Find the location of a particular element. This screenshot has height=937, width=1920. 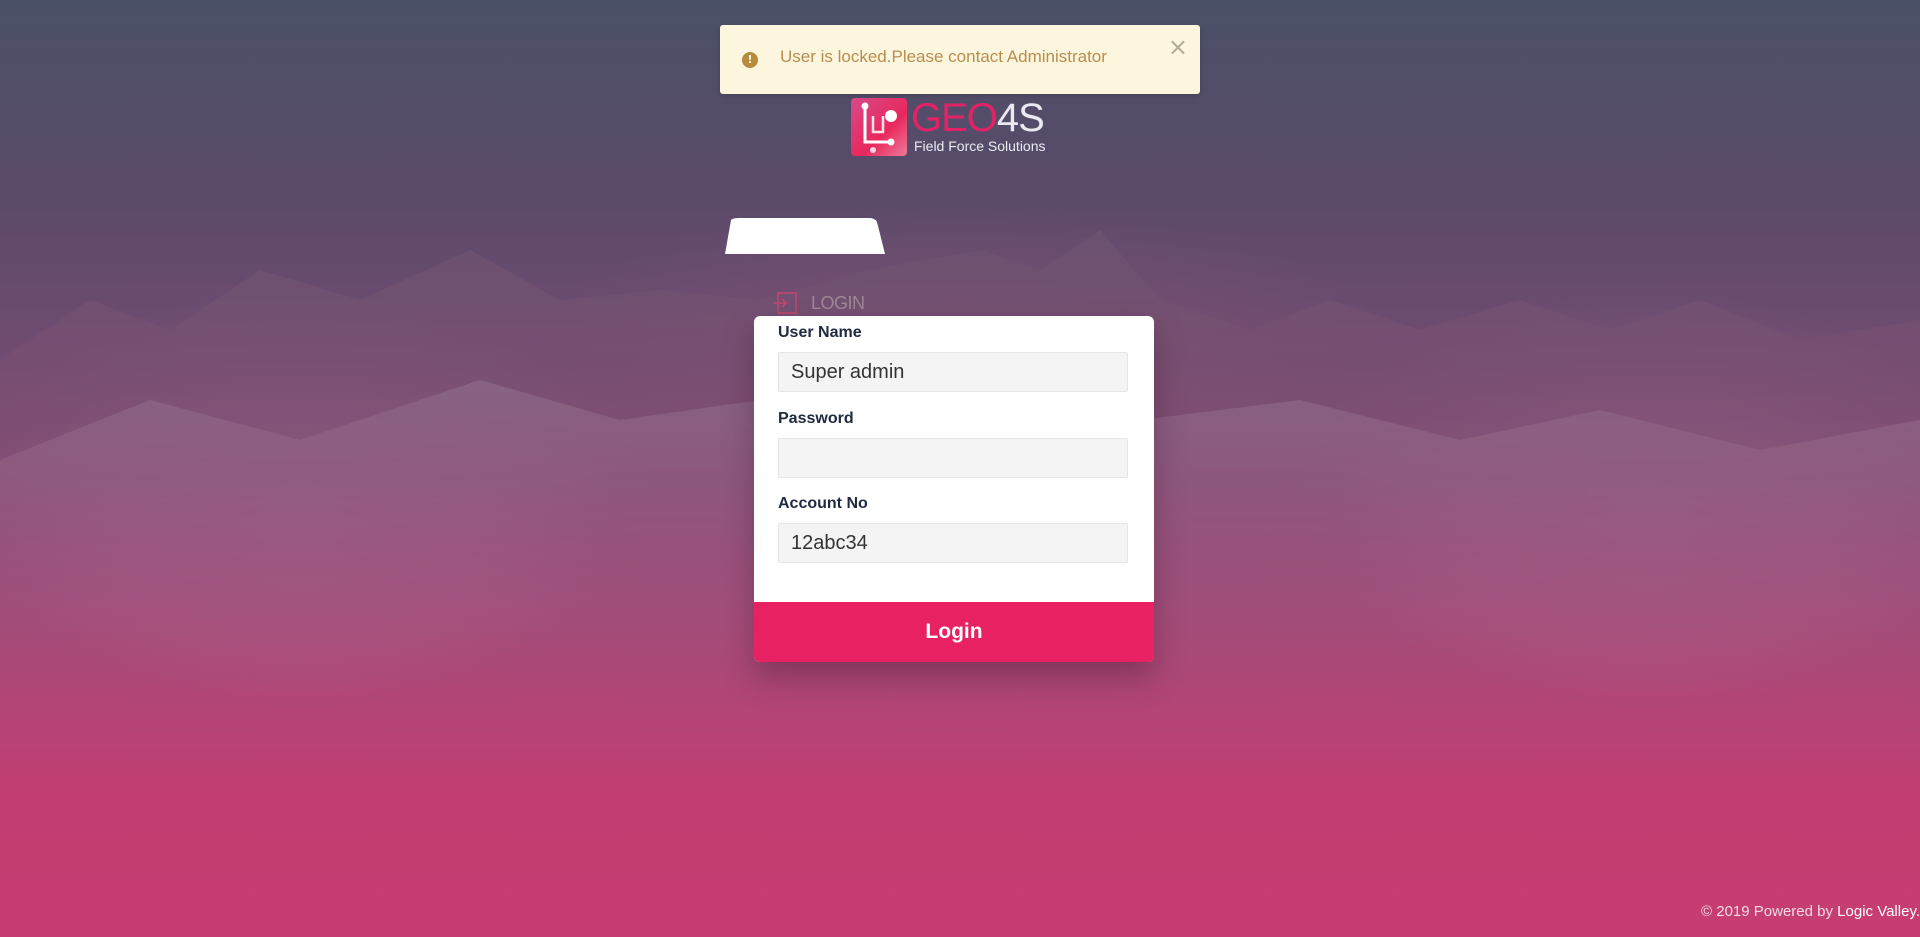

close-icon: × is located at coordinates (1178, 47).